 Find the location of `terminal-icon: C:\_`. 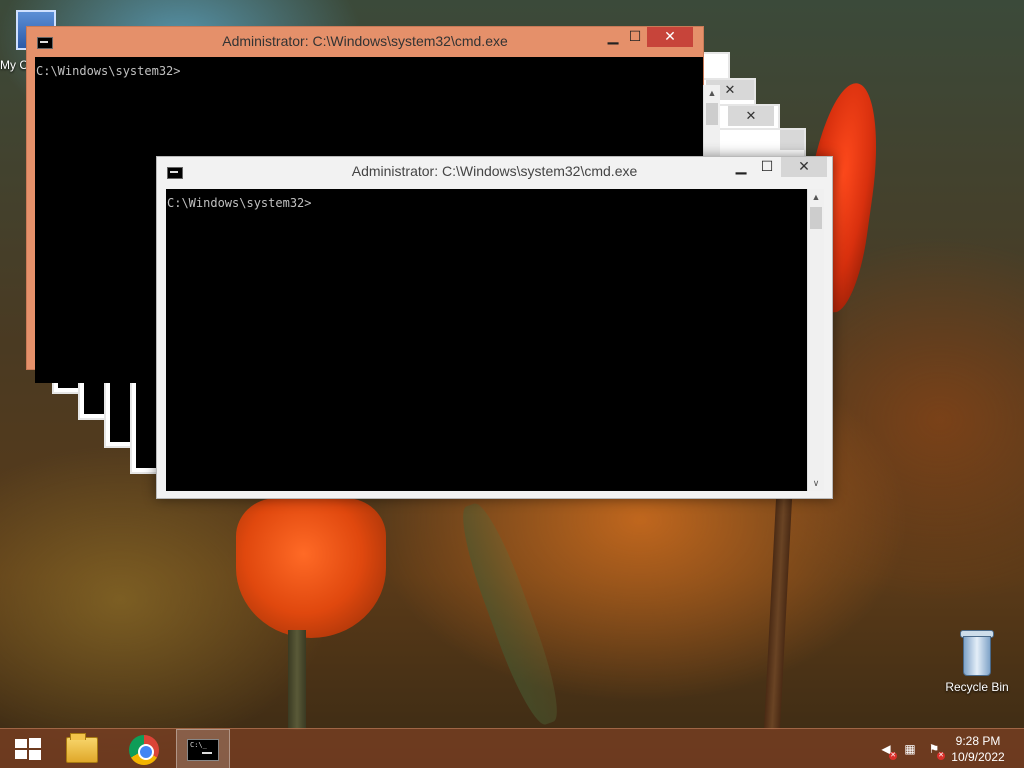

terminal-icon: C:\_ is located at coordinates (203, 750).